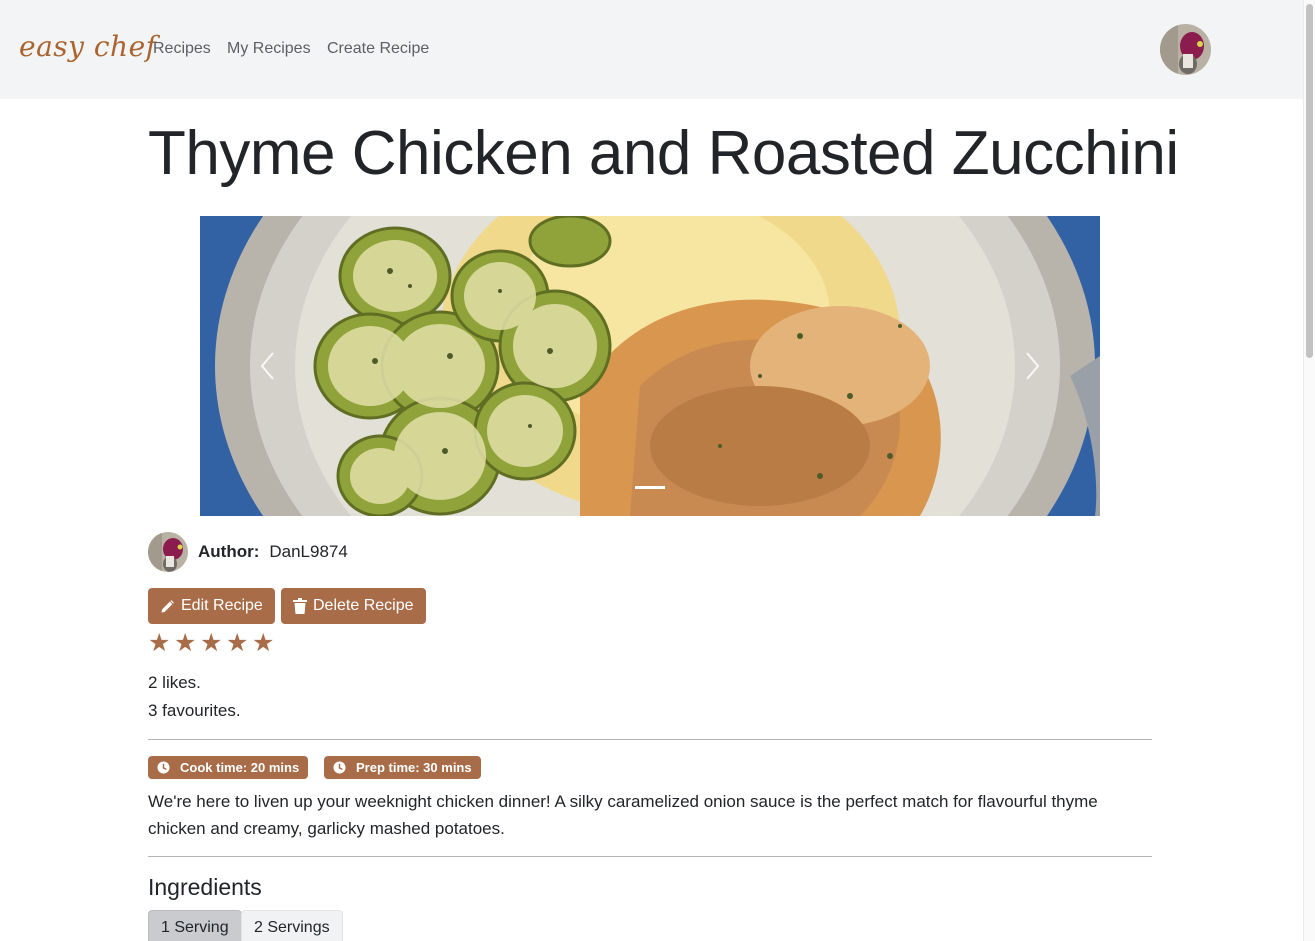  What do you see at coordinates (174, 682) in the screenshot?
I see `likes-count: 2 likes.` at bounding box center [174, 682].